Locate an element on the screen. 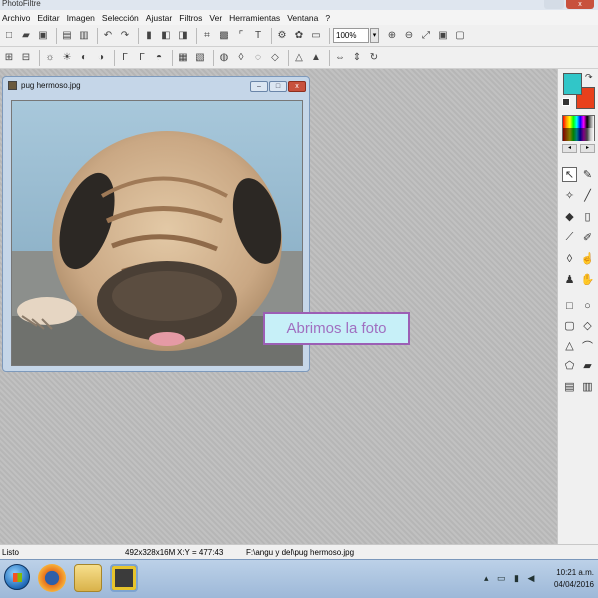 Image resolution: width=598 pixels, height=598 pixels. clone-stamp-icon: ♟ is located at coordinates (569, 279).